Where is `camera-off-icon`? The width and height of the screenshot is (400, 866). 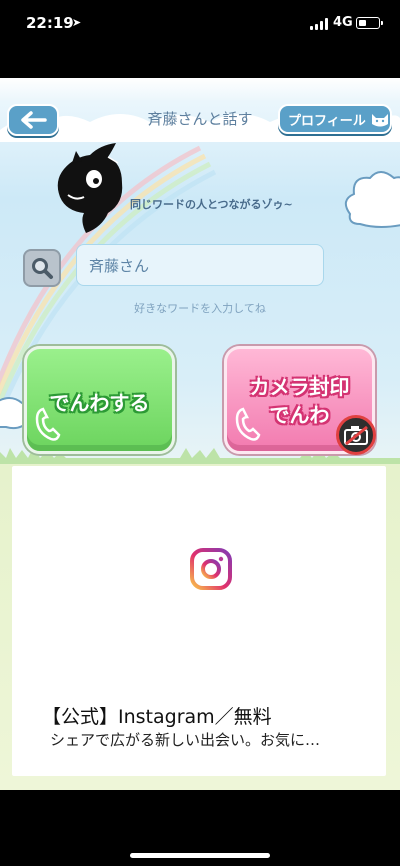 camera-off-icon is located at coordinates (356, 435).